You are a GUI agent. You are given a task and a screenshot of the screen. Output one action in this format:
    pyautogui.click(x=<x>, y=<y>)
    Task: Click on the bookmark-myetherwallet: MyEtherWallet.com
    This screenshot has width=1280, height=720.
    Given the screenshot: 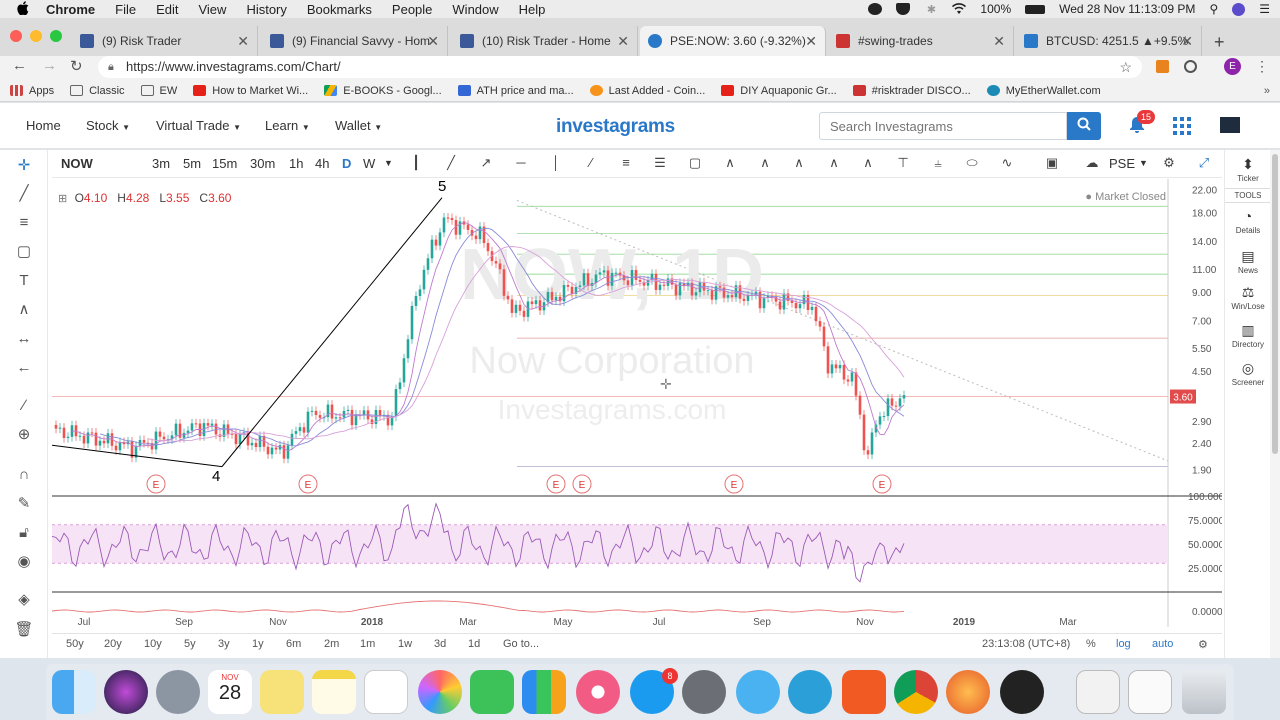 What is the action you would take?
    pyautogui.click(x=1043, y=91)
    